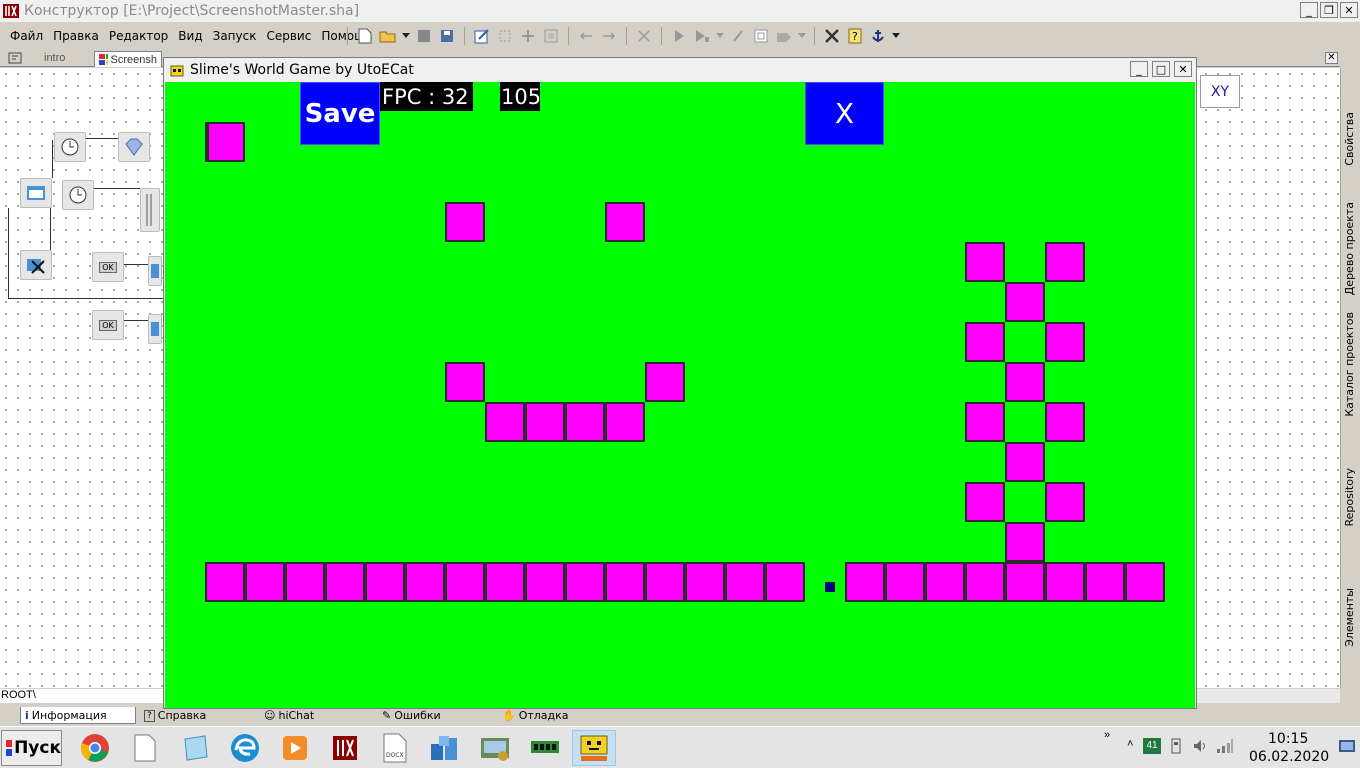 This screenshot has width=1360, height=768. Describe the element at coordinates (1349, 248) in the screenshot. I see `tab-project-tree: Дерево проекта` at that location.